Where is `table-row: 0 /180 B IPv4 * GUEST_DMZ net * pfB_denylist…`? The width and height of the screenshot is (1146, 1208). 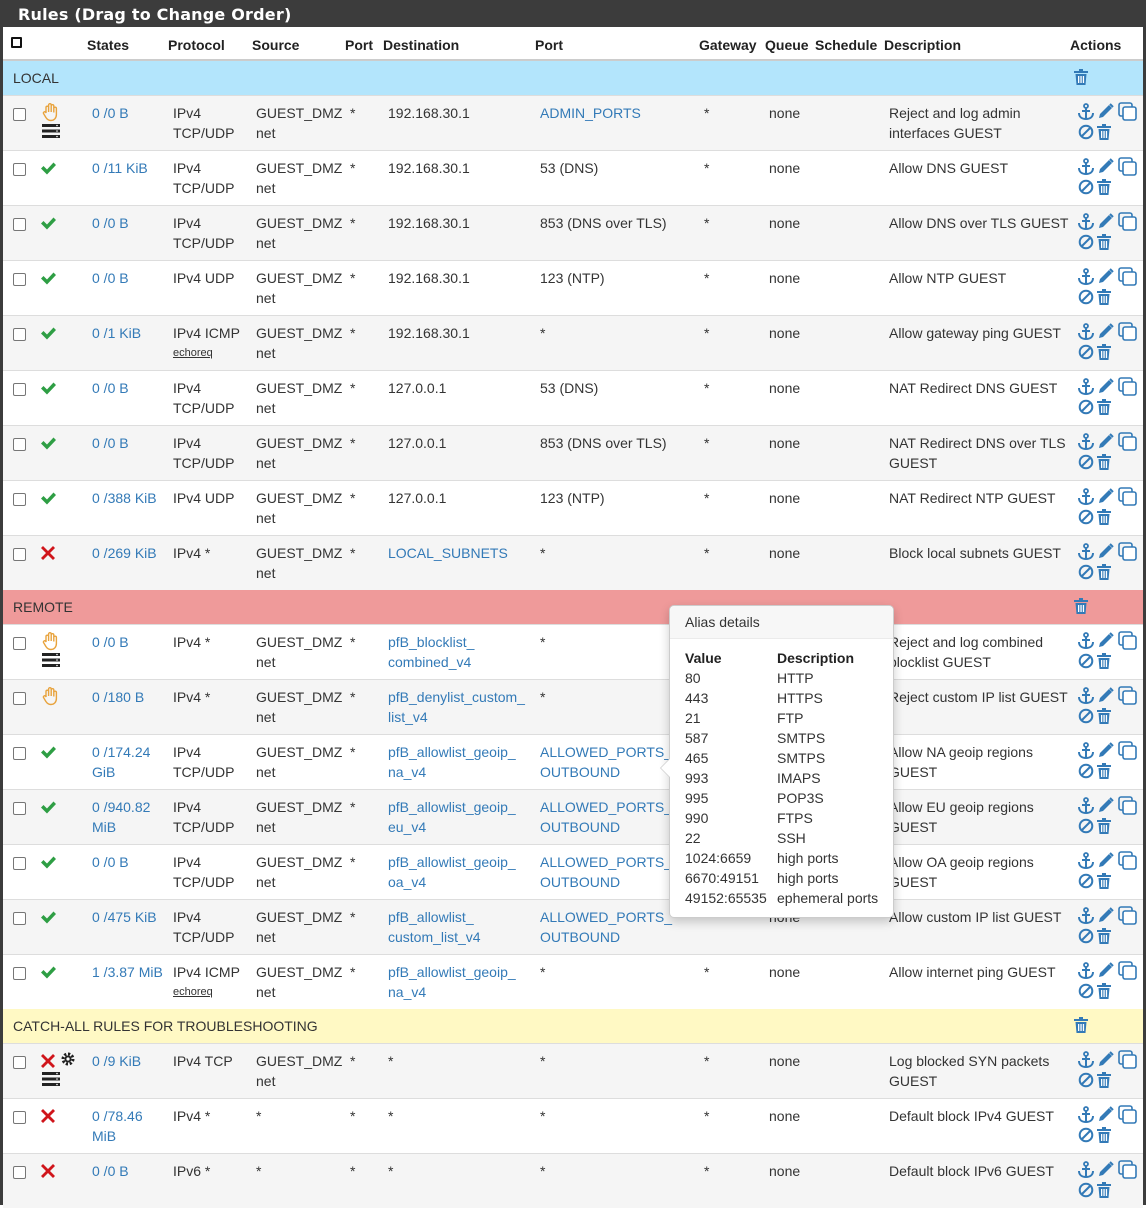
table-row: 0 /180 B IPv4 * GUEST_DMZ net * pfB_denylist… is located at coordinates (573, 706).